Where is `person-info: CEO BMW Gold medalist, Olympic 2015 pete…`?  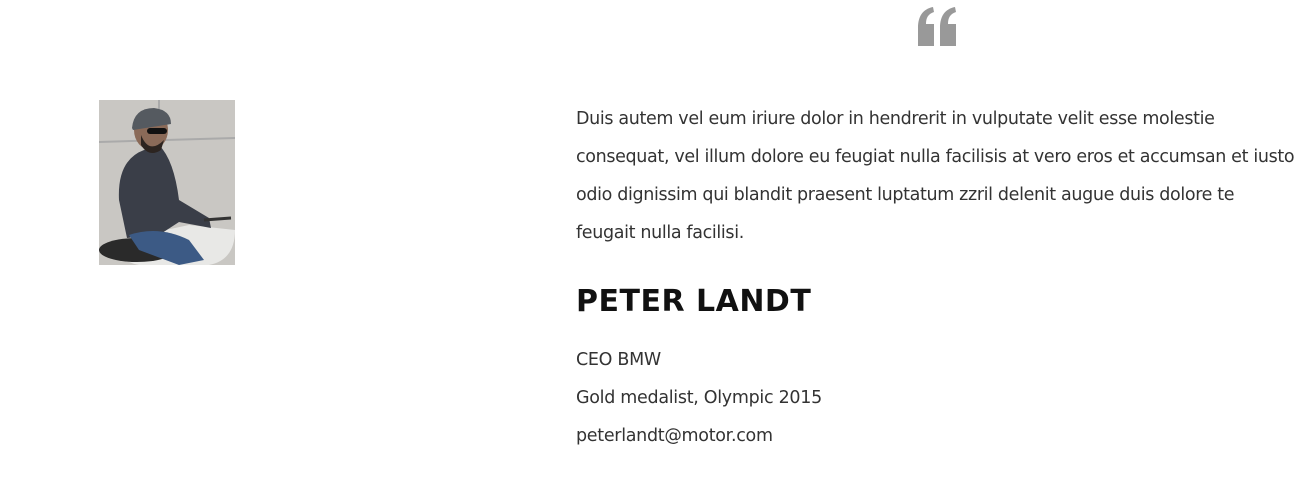
person-info: CEO BMW Gold medalist, Olympic 2015 pete… is located at coordinates (699, 398).